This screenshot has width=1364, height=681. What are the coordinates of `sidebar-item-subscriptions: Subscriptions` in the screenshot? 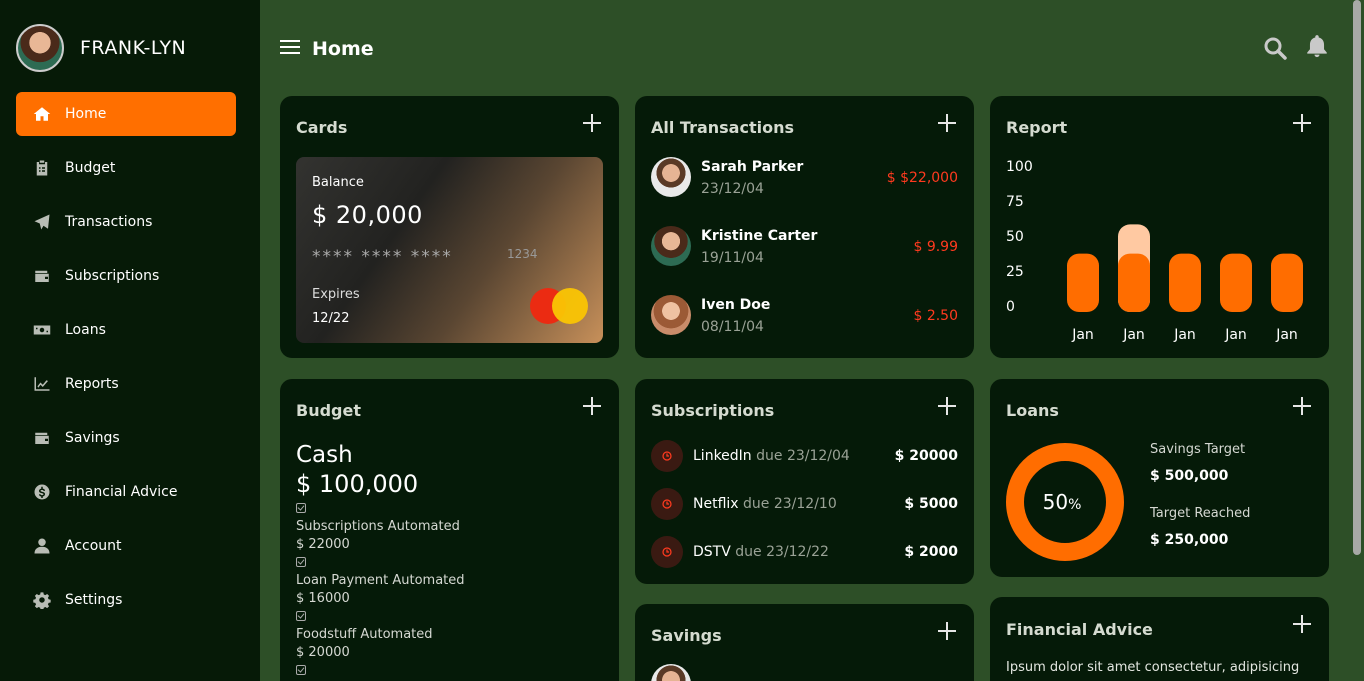 It's located at (126, 276).